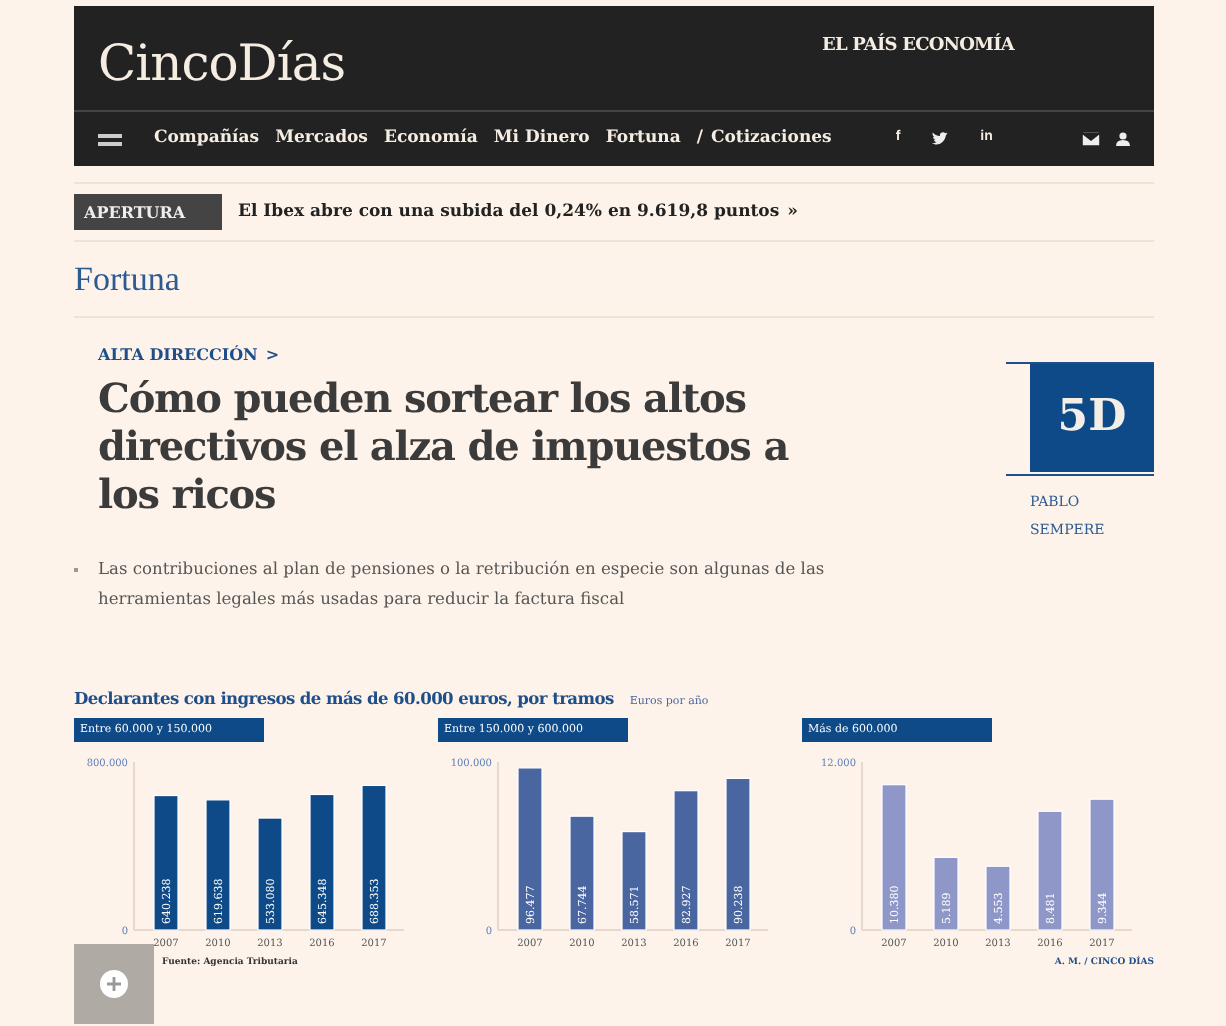 Image resolution: width=1226 pixels, height=1026 pixels. I want to click on article-title: Cómo pueden sortear los altos directivos el alza de impuestos a los ricos, so click(444, 445).